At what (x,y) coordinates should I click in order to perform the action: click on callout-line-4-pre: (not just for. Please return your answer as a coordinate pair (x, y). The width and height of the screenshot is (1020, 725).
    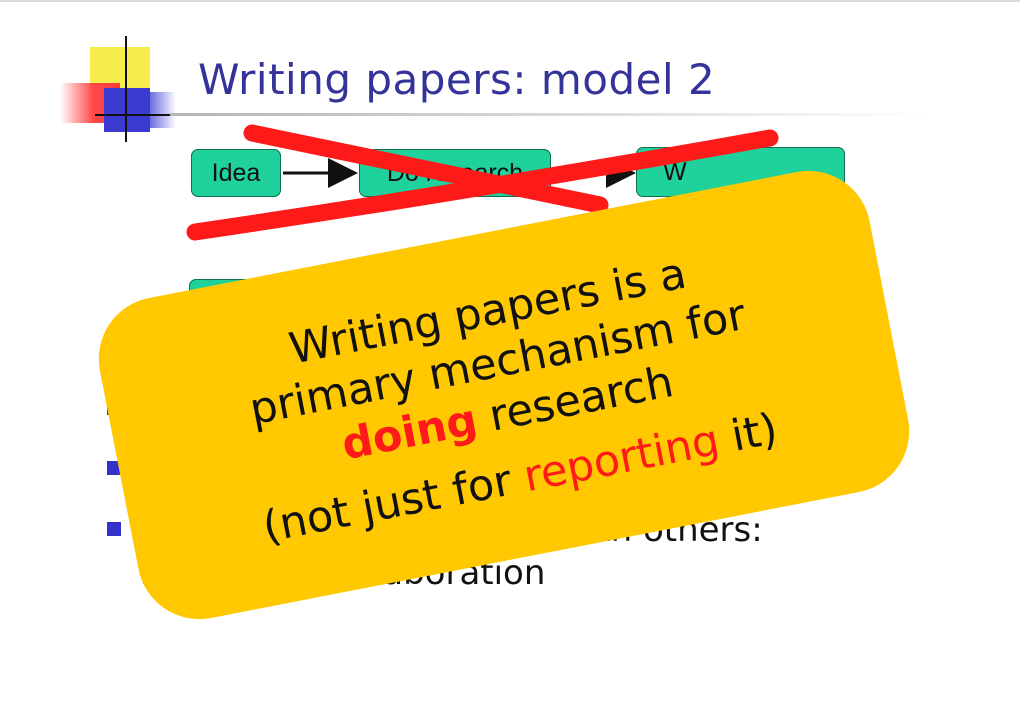
    Looking at the image, I should click on (394, 503).